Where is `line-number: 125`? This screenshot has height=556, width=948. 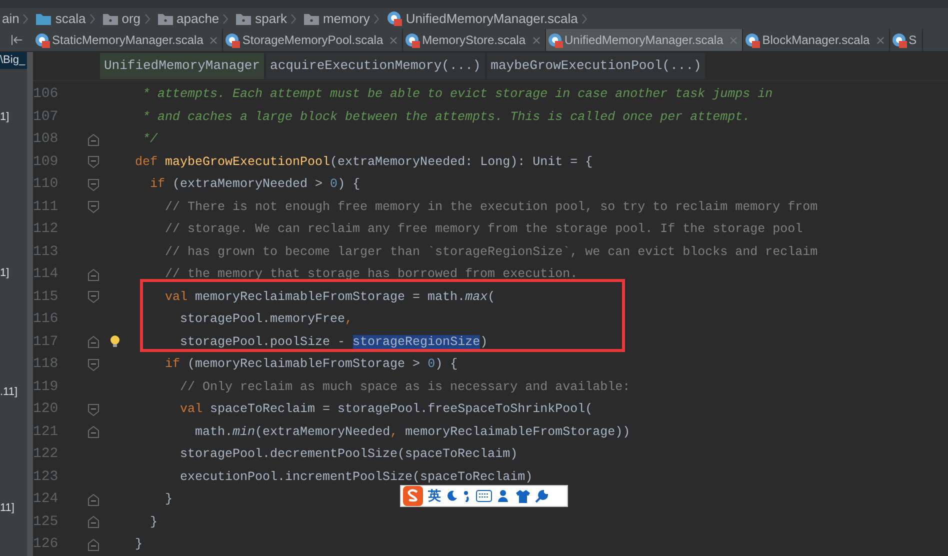
line-number: 125 is located at coordinates (46, 522).